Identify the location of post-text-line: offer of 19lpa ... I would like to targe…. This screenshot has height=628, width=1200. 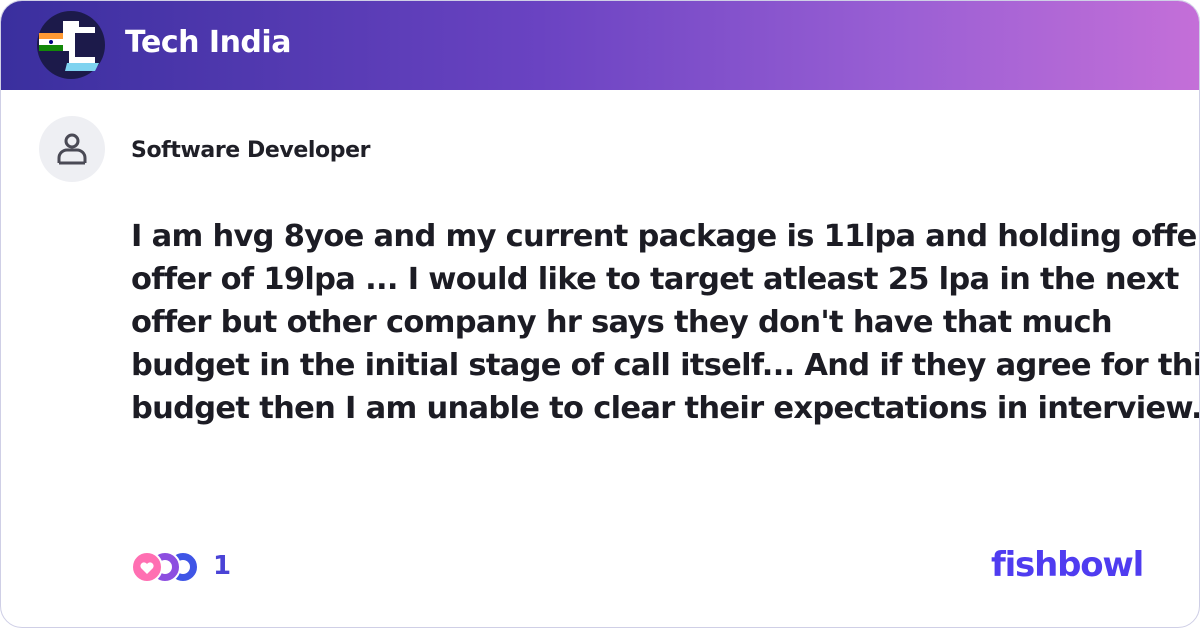
(655, 279).